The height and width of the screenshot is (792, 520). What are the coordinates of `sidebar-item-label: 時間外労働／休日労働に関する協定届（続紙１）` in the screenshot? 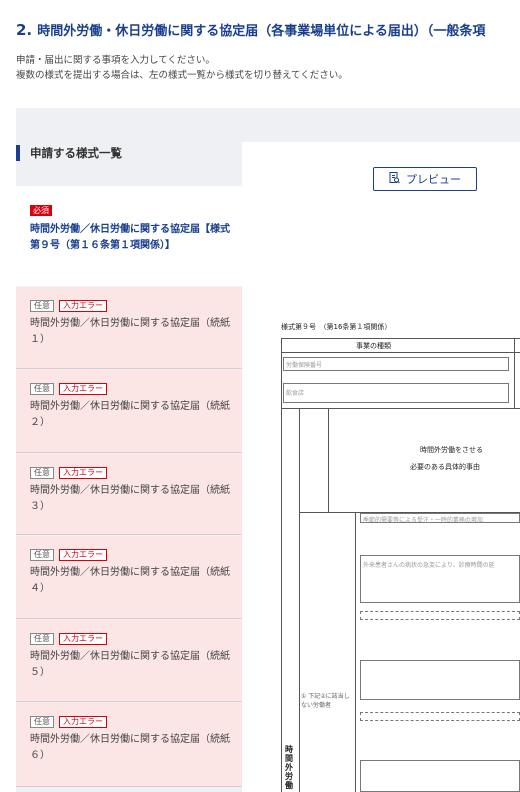 It's located at (130, 331).